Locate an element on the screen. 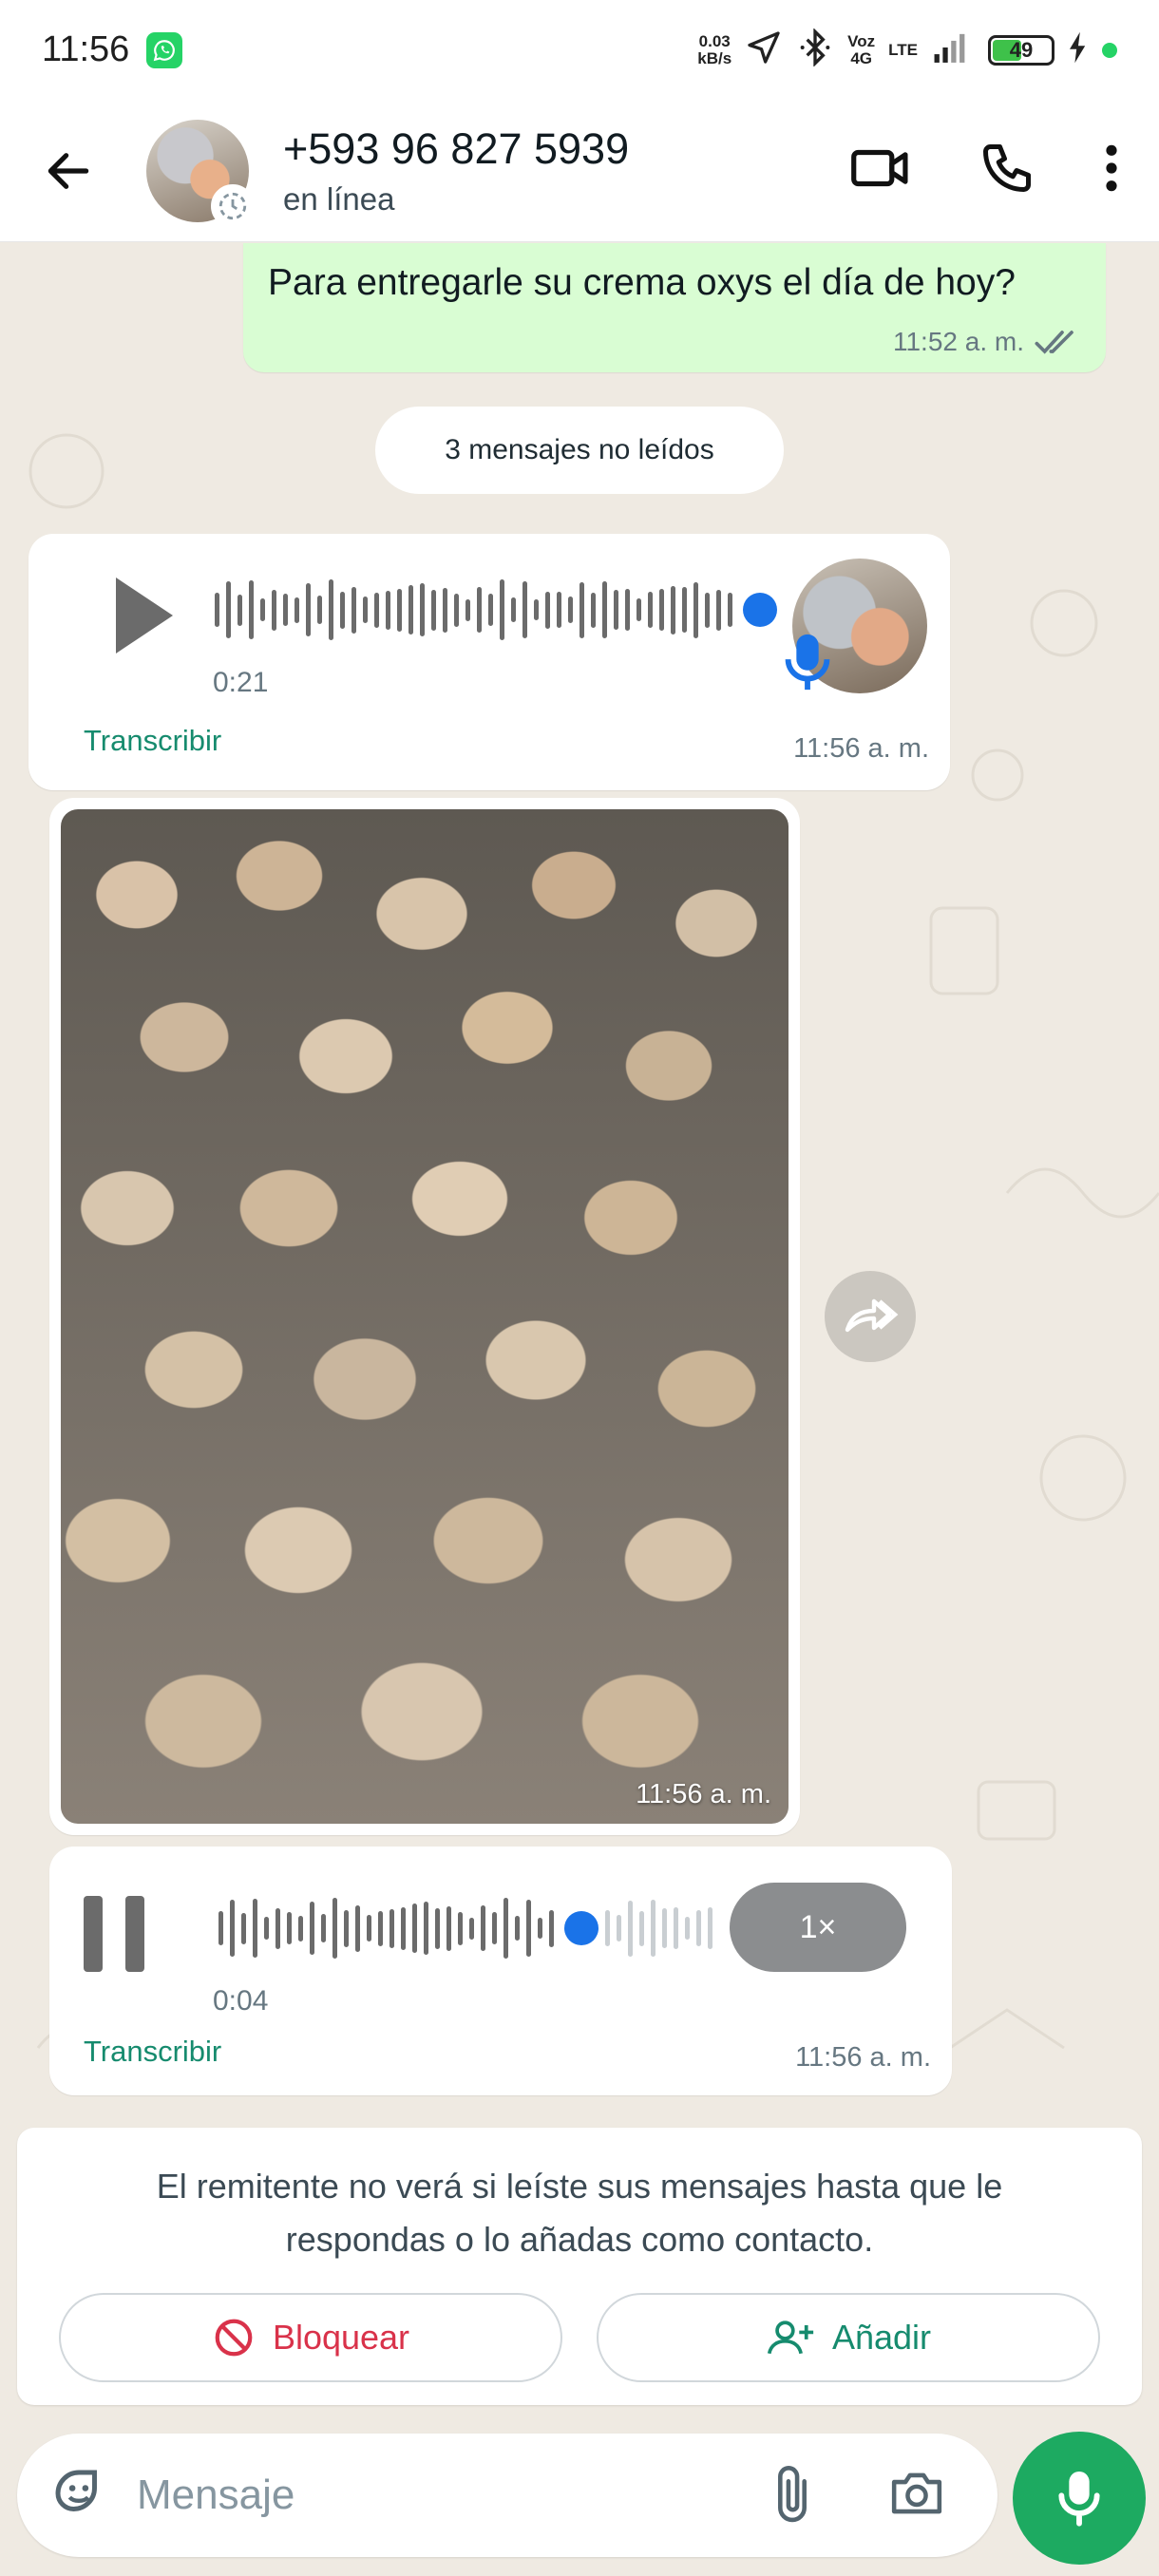 Image resolution: width=1159 pixels, height=2576 pixels. location-arrow-icon is located at coordinates (764, 49).